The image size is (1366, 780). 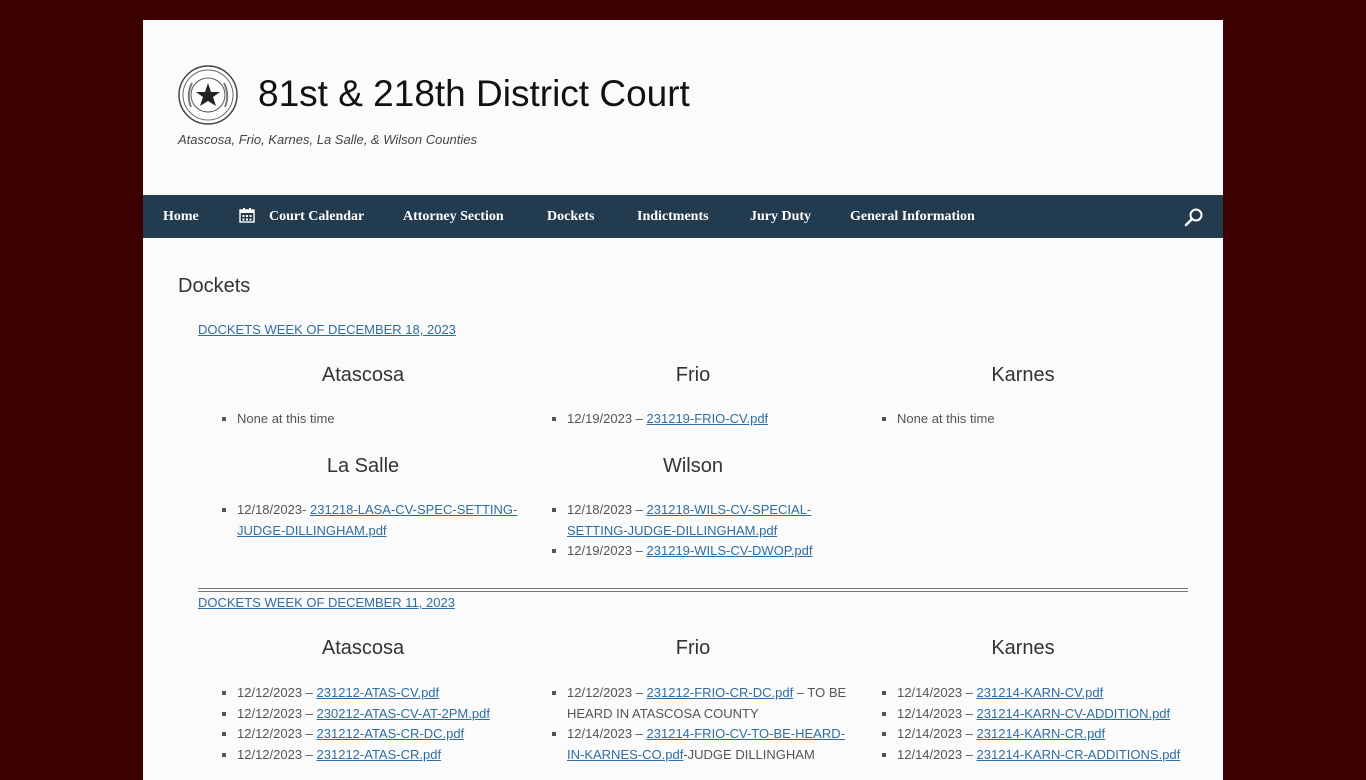 I want to click on list-item: 12/12/2023 – 231212-ATAS-CR.pdf, so click(x=382, y=755).